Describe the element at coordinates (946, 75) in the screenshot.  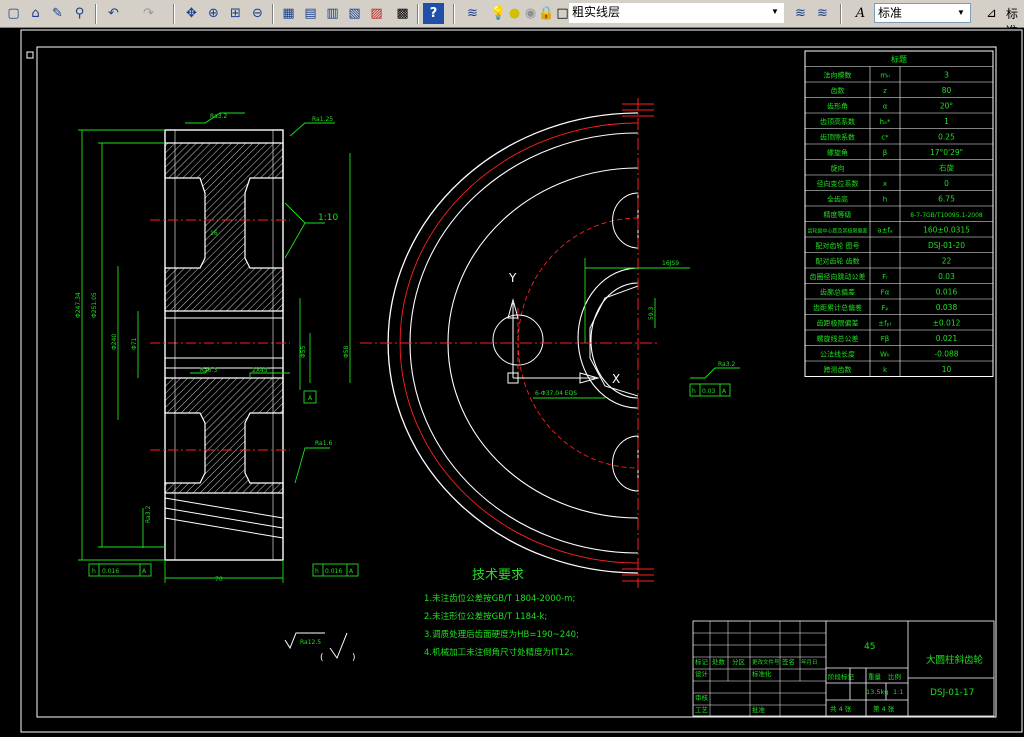
I see `param-value: 3` at that location.